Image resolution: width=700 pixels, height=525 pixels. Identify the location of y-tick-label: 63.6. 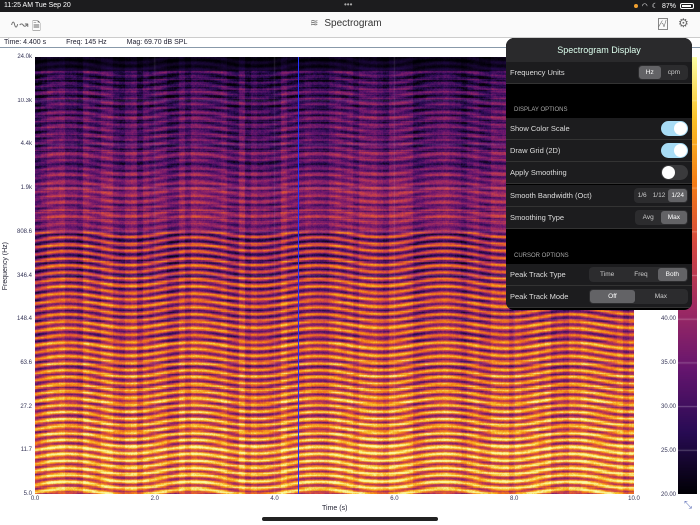
(26, 362).